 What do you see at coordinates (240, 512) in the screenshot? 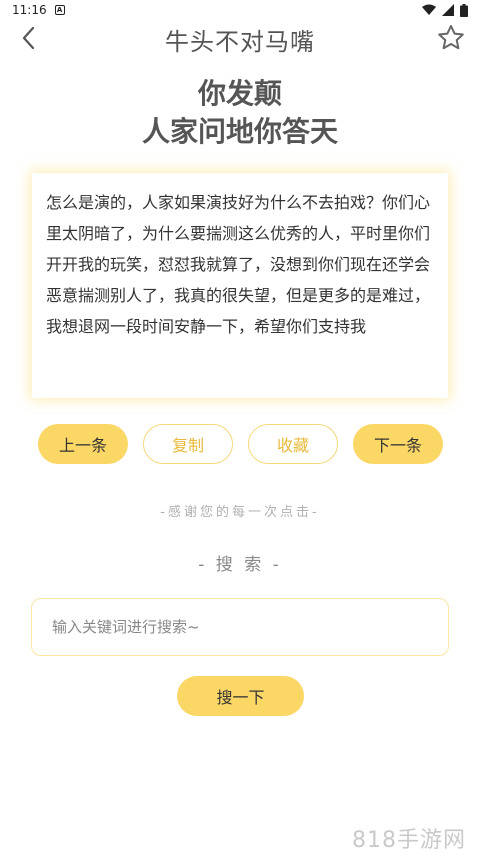
I see `thanks-text: -感谢您的每一次点击-` at bounding box center [240, 512].